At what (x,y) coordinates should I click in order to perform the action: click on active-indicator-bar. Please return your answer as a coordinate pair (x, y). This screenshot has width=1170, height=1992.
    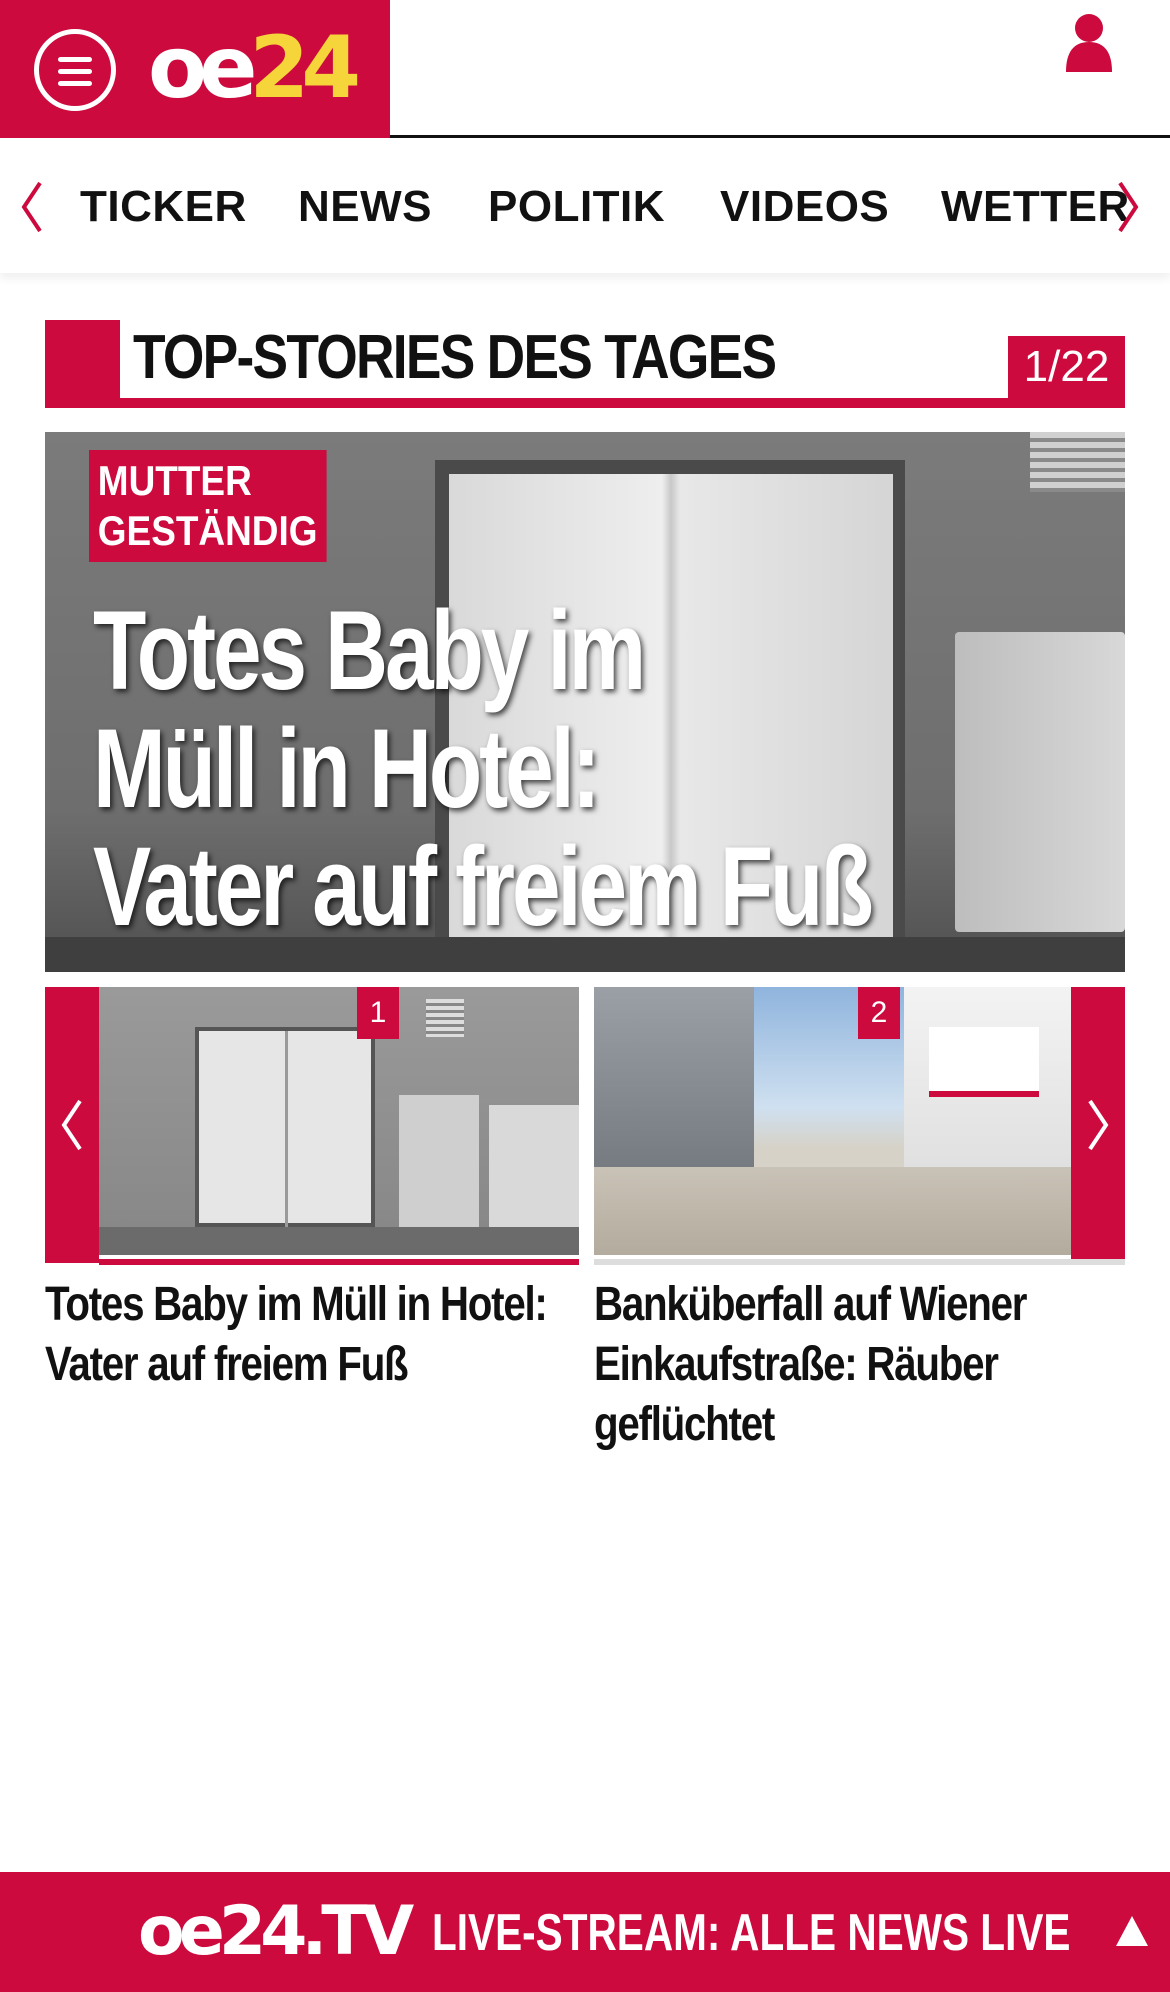
    Looking at the image, I should click on (339, 1262).